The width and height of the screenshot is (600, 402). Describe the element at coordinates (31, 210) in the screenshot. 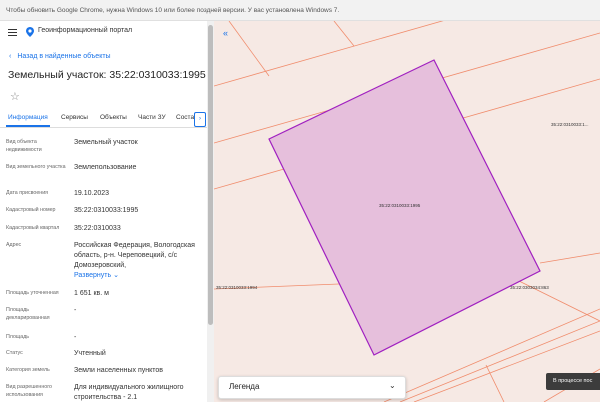

I see `info-label: Кадастровый номер` at that location.